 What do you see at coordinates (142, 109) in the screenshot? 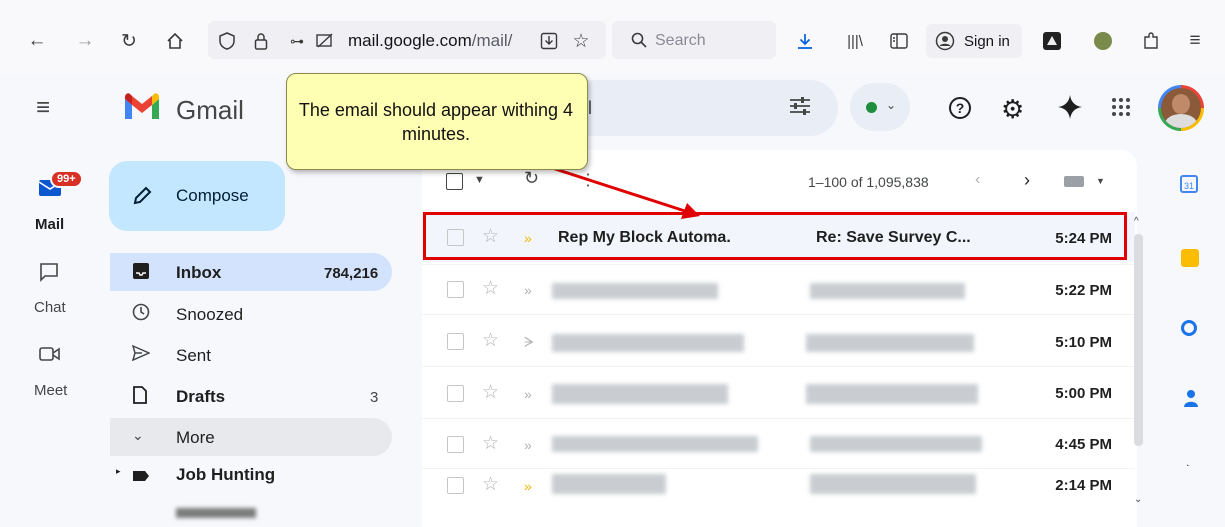
I see `gmail-logo-icon` at bounding box center [142, 109].